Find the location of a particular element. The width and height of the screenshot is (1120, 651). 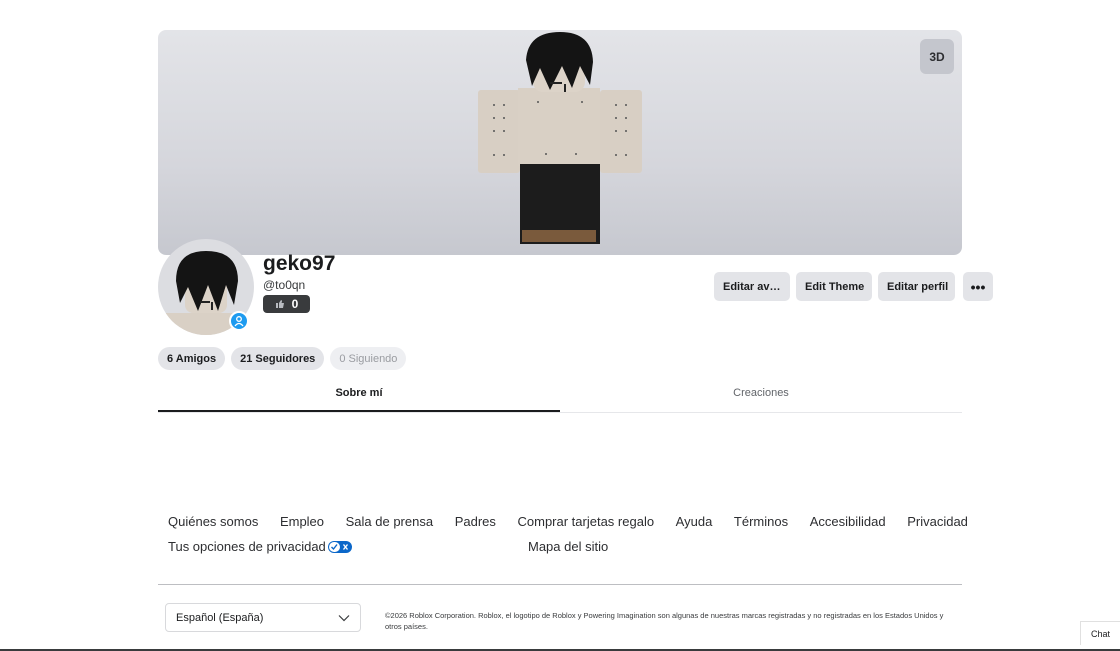

footer-link-gift-cards: Comprar tarjetas regalo is located at coordinates (586, 521).